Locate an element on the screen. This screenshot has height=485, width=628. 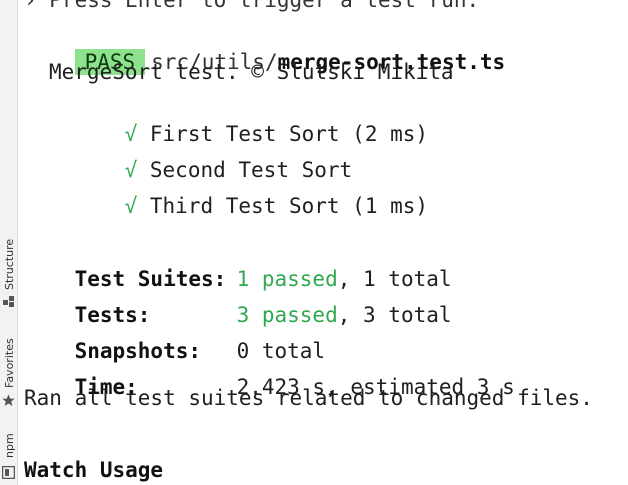
test-case-label: Third Test Sort (1 ms) is located at coordinates (289, 206).